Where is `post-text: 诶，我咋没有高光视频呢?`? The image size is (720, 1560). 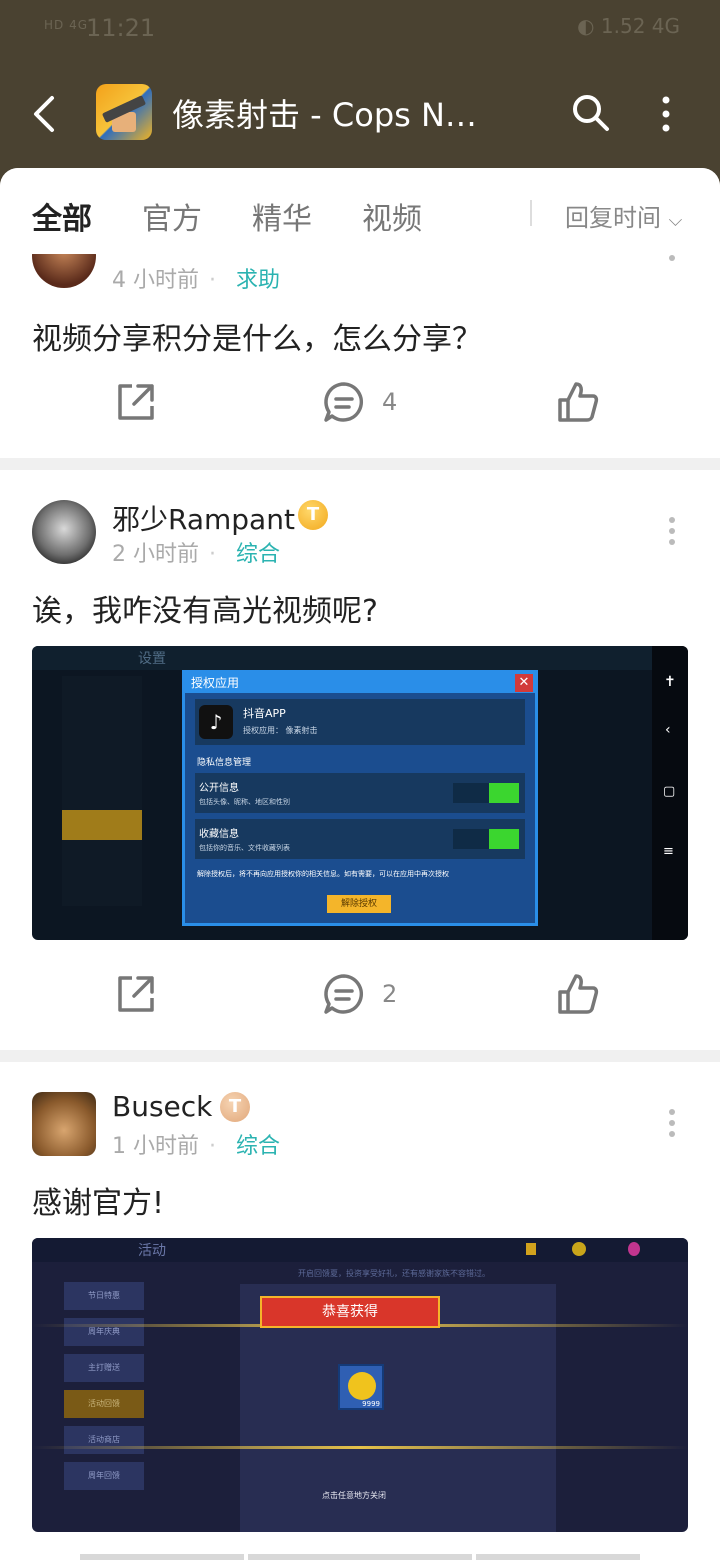 post-text: 诶，我咋没有高光视频呢? is located at coordinates (205, 608).